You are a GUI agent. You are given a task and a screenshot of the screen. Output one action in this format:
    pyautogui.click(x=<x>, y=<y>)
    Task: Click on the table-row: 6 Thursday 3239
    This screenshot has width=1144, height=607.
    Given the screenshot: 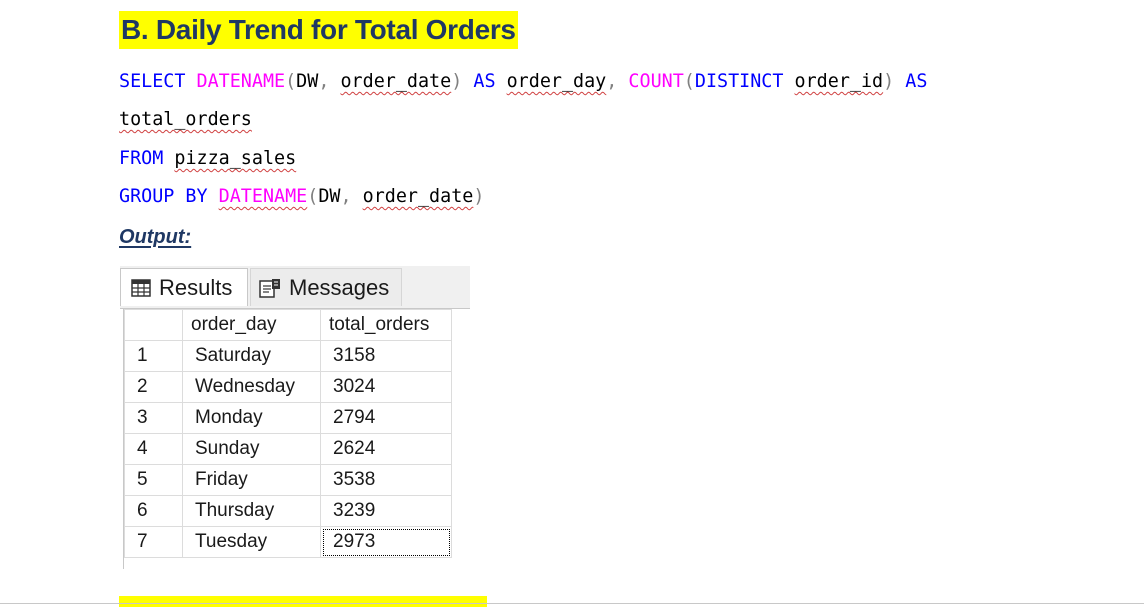 What is the action you would take?
    pyautogui.click(x=288, y=511)
    